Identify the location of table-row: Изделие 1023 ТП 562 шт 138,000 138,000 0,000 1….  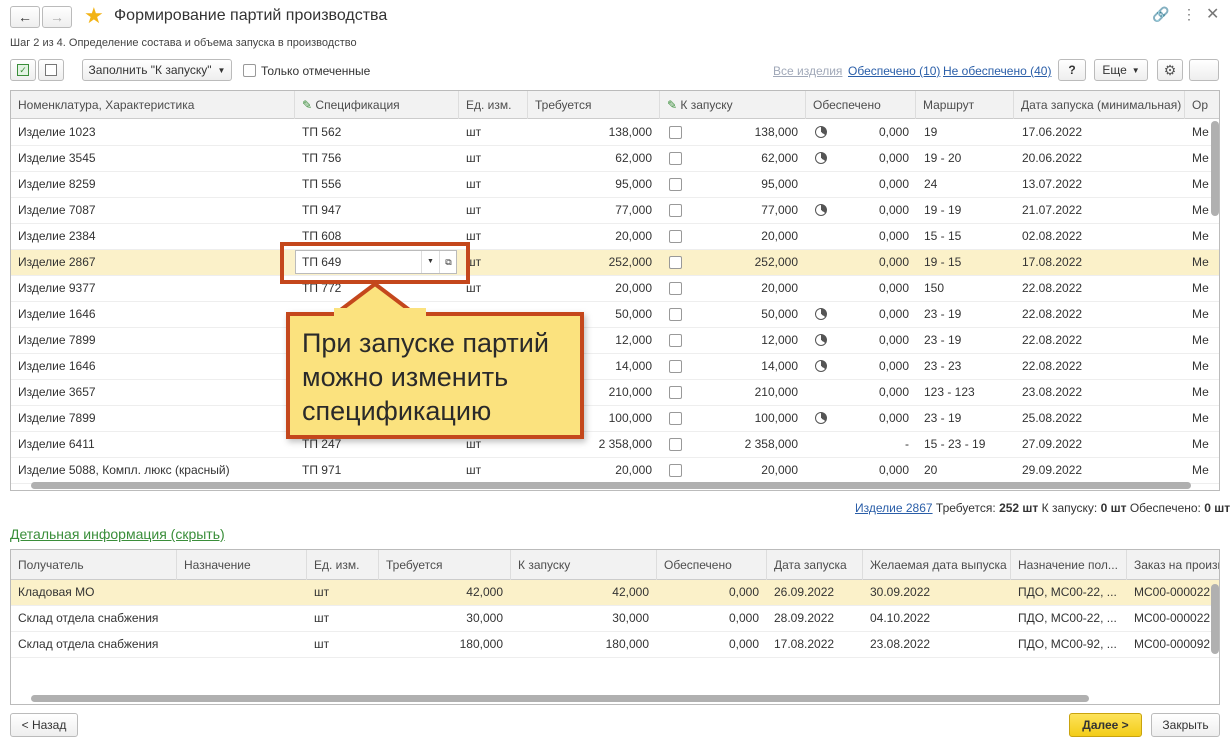
(615, 133).